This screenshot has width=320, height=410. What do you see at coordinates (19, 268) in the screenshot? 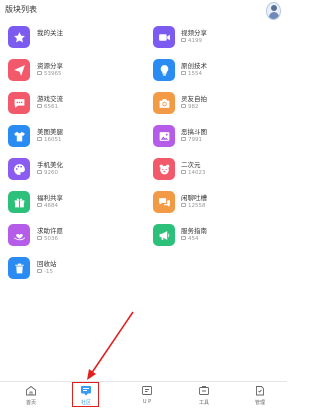
I see `trash-icon` at bounding box center [19, 268].